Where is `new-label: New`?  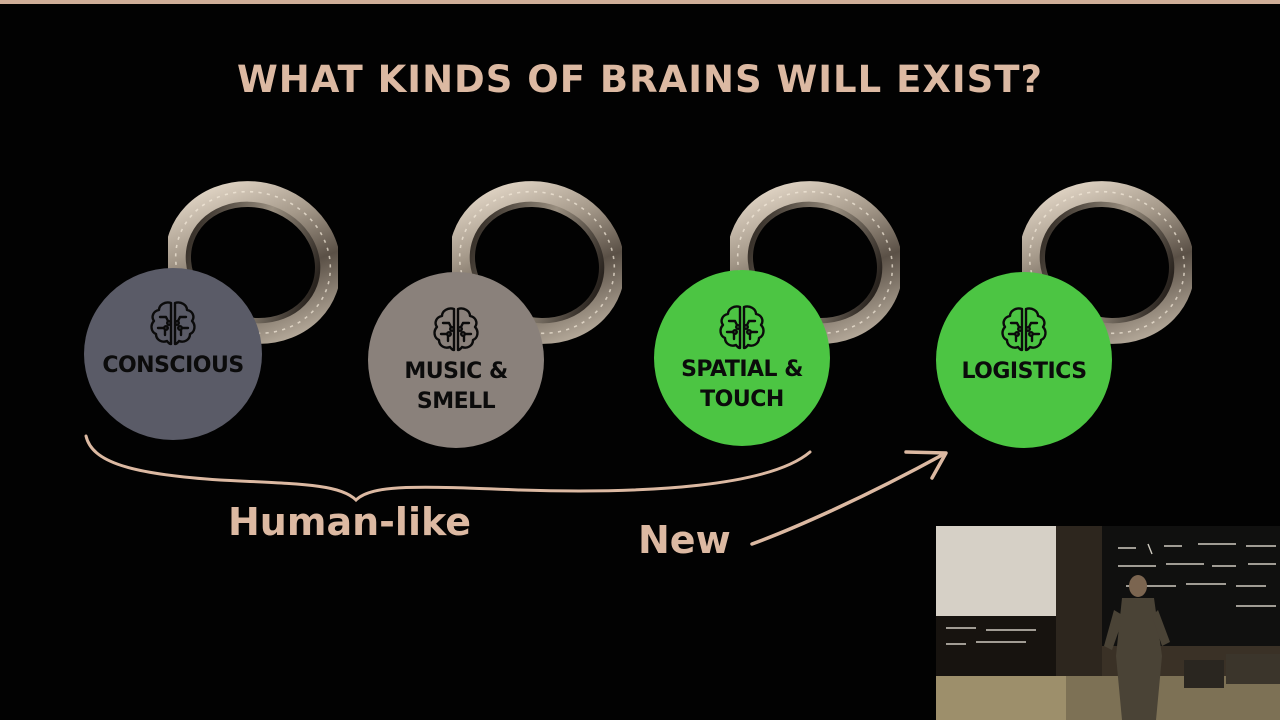 new-label: New is located at coordinates (684, 540).